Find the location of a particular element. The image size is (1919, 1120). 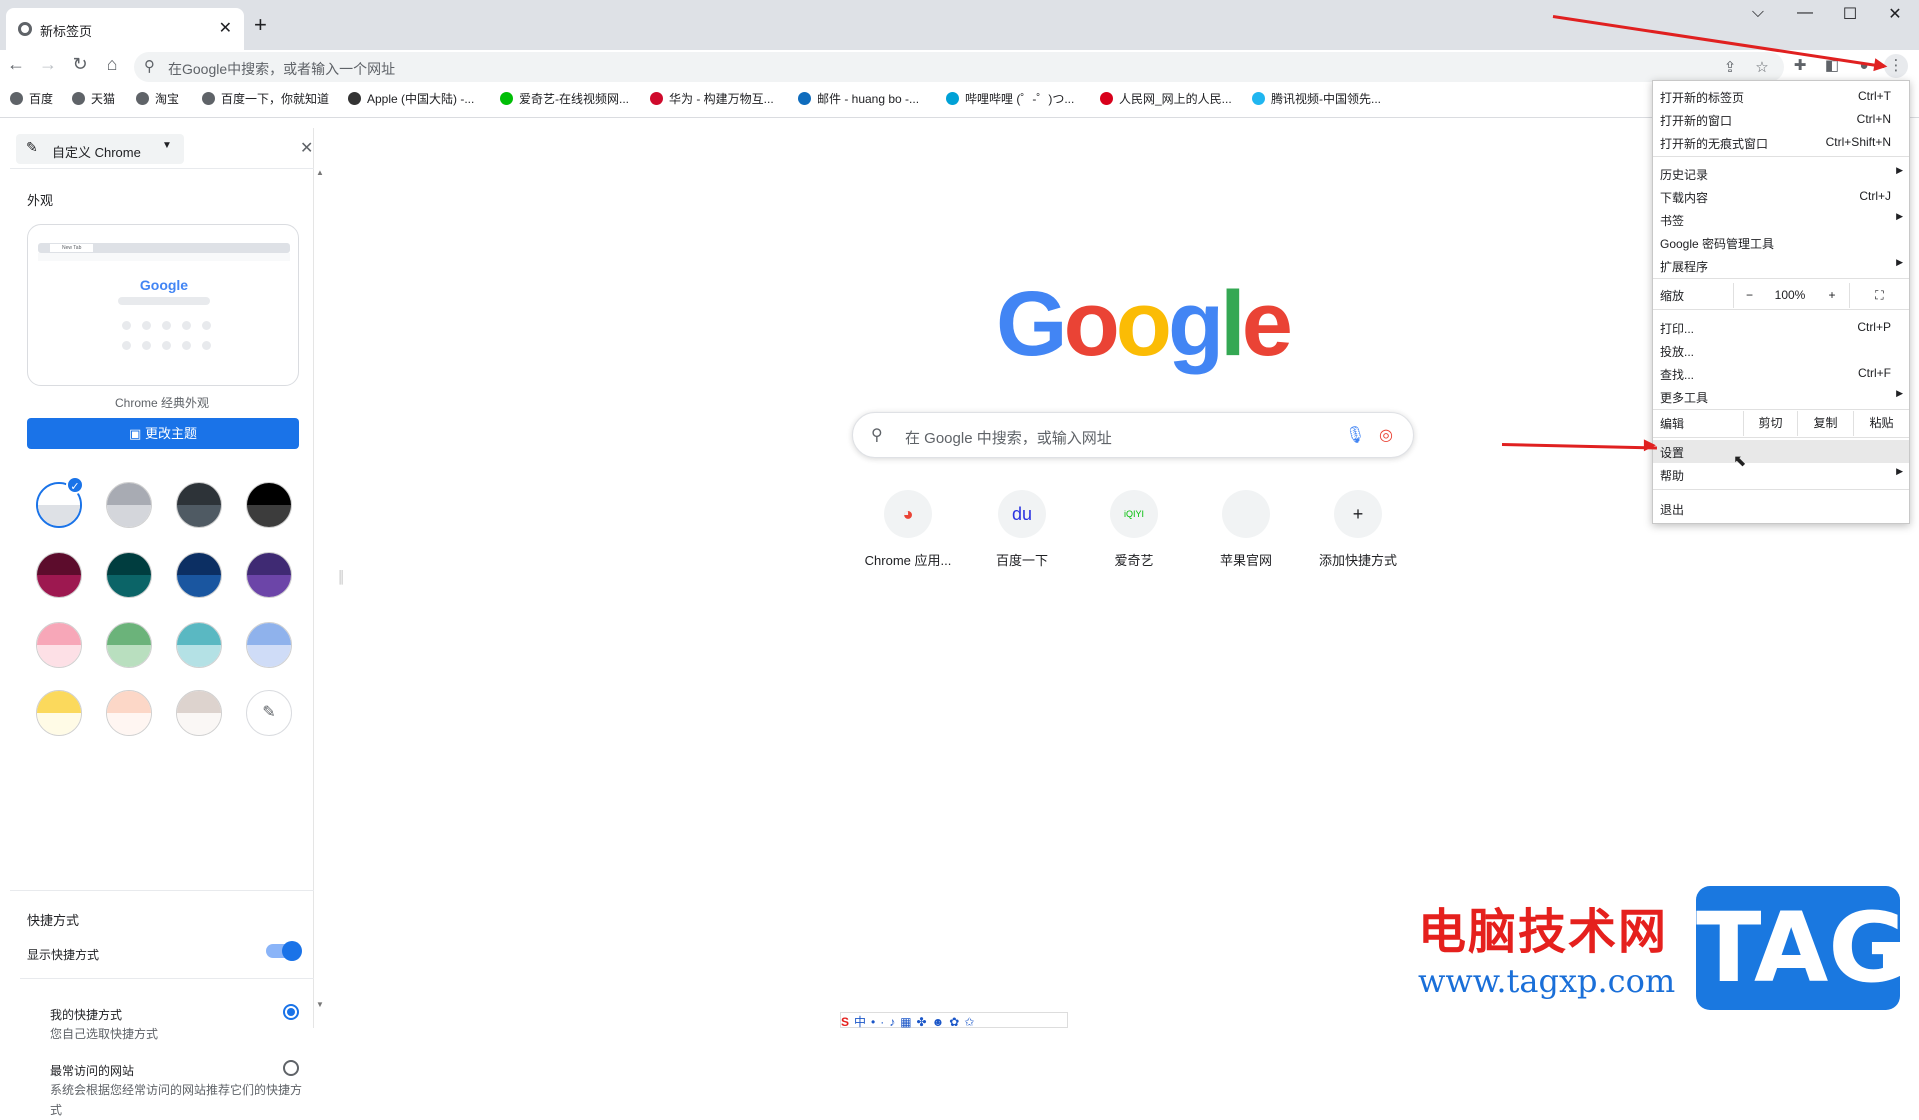

panel-scrollbar: ▲ ▼ is located at coordinates (321, 593).